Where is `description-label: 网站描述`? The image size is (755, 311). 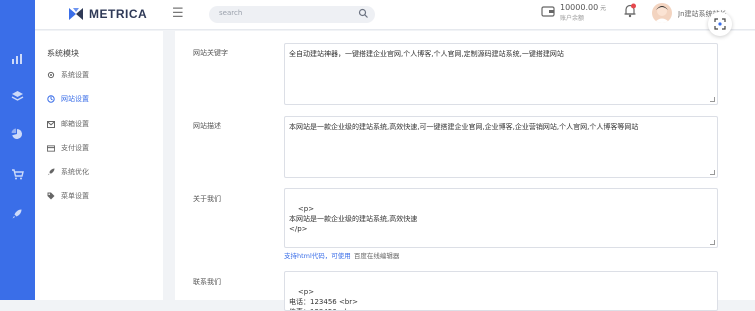 description-label: 网站描述 is located at coordinates (207, 126).